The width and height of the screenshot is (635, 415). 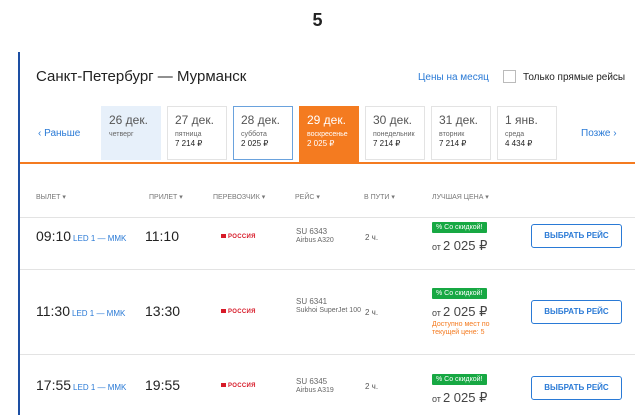 I want to click on date-cell: 26 дек. четверг, so click(x=131, y=133).